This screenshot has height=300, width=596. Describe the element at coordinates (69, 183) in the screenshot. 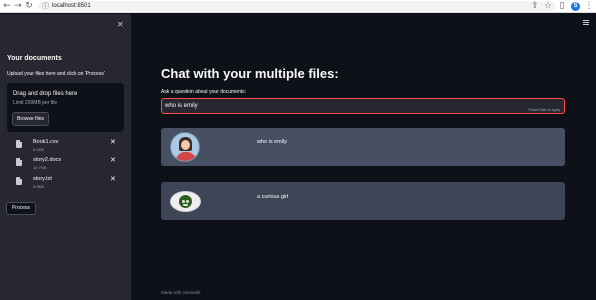

I see `uploaded-file-item: story.txt 0.9KB ✕` at that location.